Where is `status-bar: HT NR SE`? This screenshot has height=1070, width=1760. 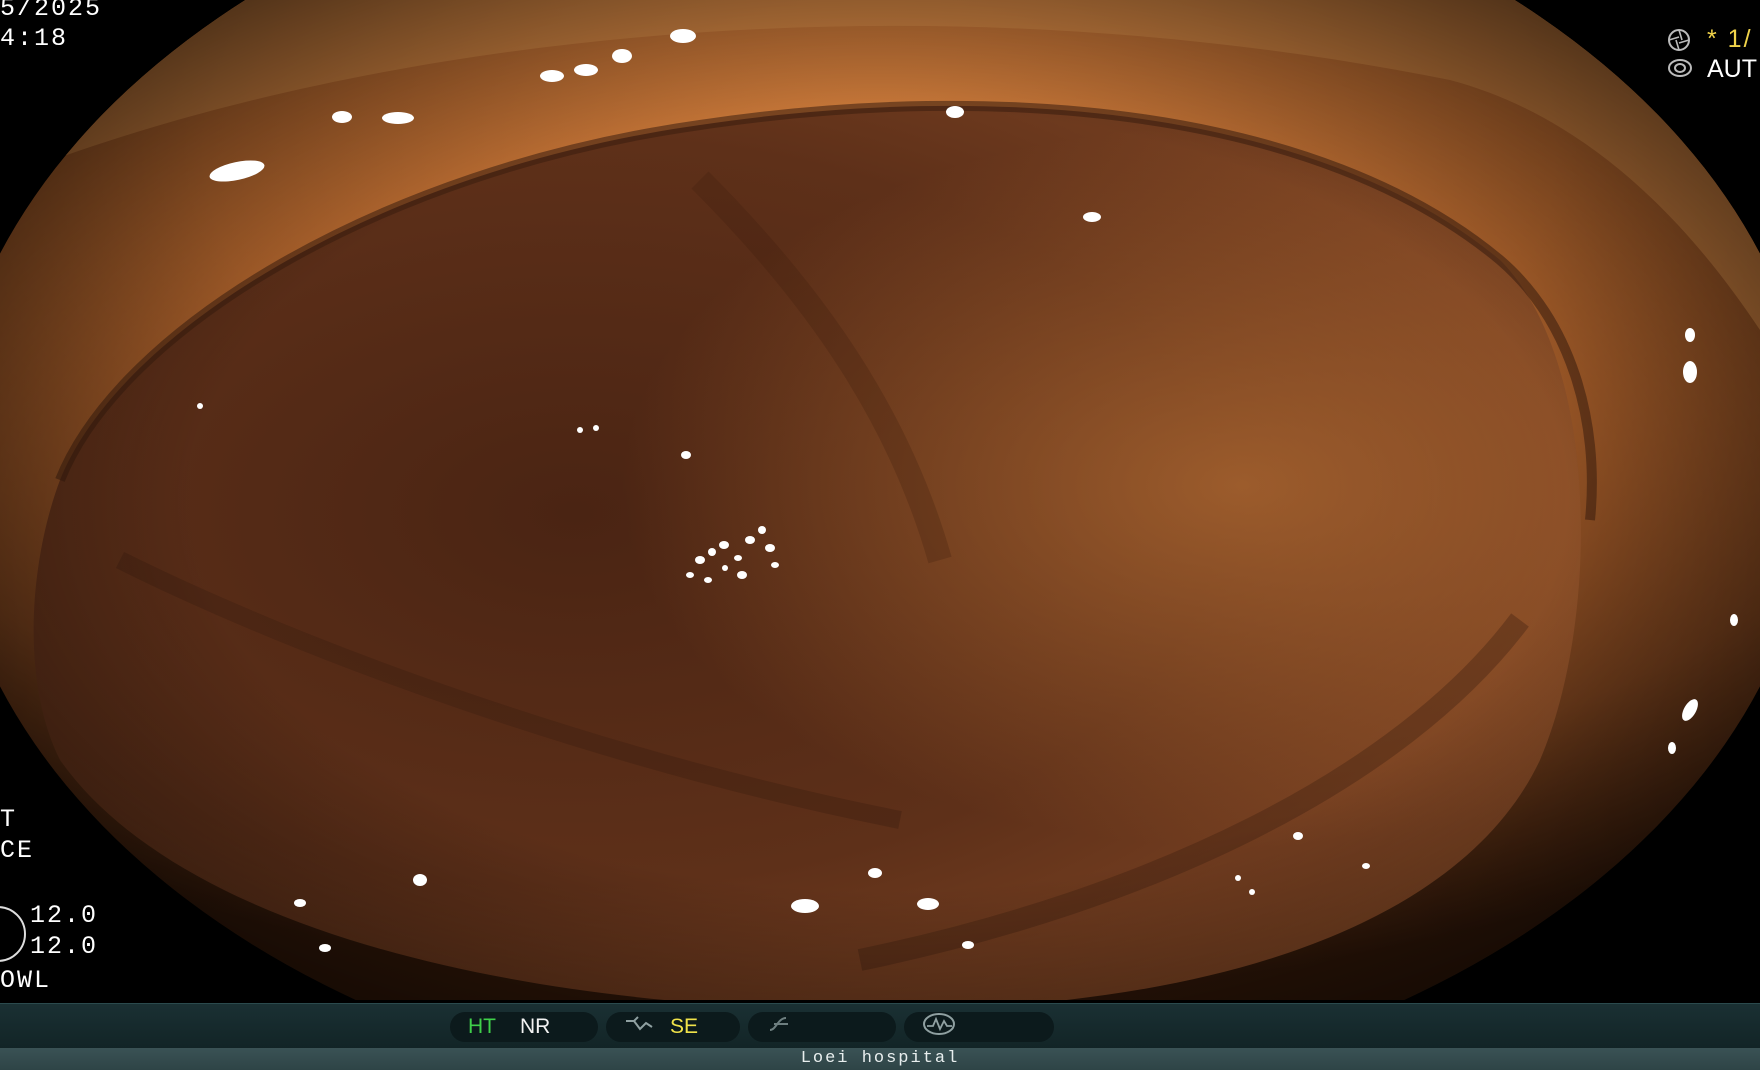
status-bar: HT NR SE is located at coordinates (880, 1026).